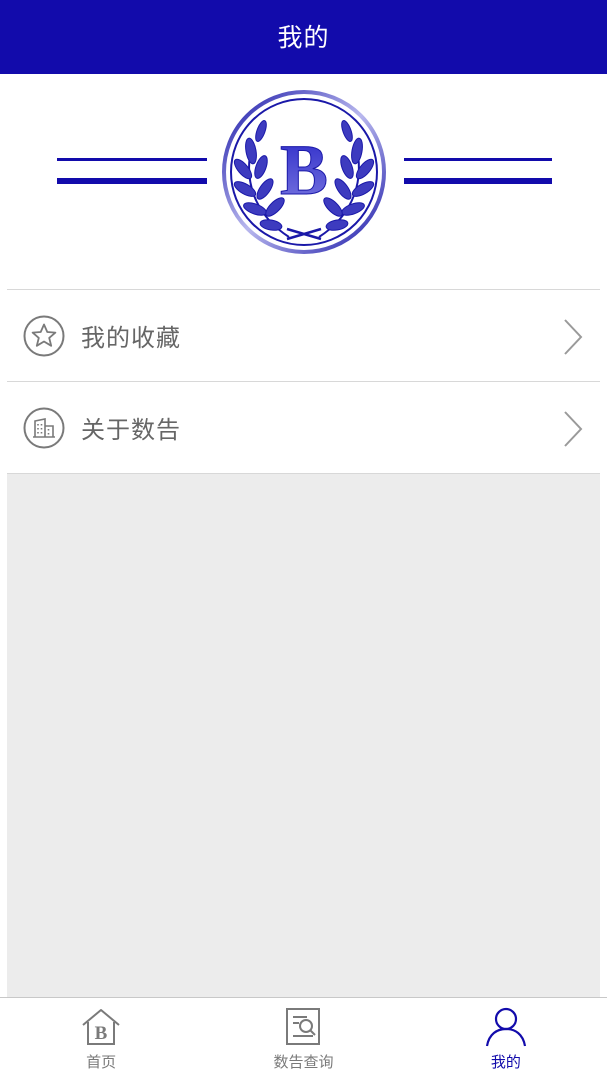 The image size is (607, 1080). I want to click on tab-label: 数告查询, so click(303, 1062).